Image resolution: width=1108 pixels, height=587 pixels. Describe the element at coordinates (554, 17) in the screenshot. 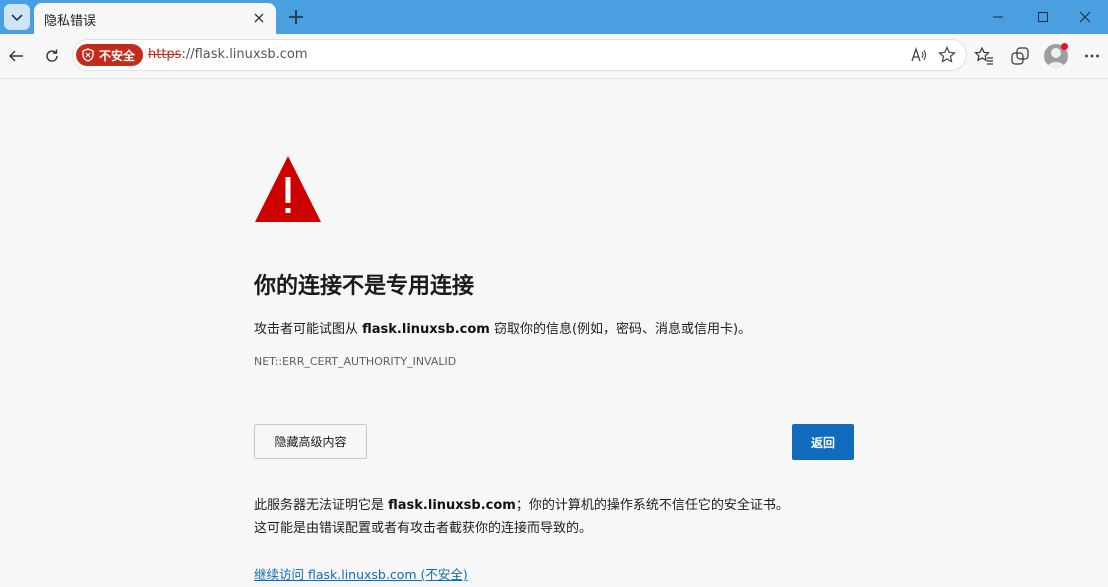

I see `title-bar: 隐私错误` at that location.